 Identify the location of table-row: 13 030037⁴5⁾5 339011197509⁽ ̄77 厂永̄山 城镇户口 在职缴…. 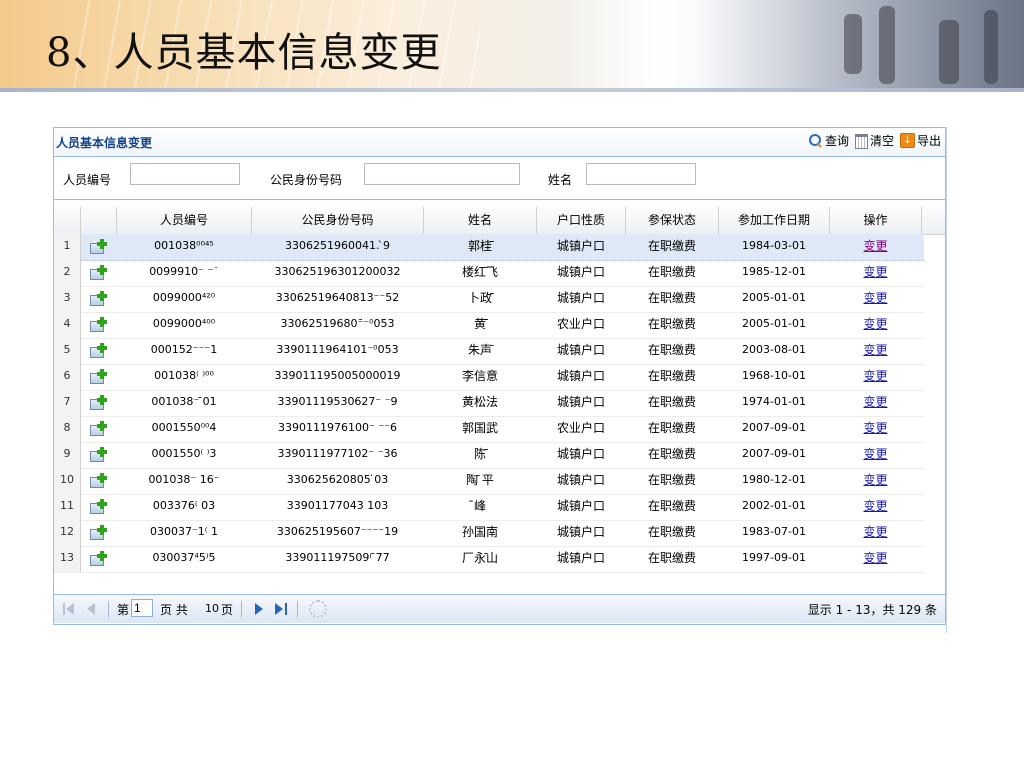
(489, 559).